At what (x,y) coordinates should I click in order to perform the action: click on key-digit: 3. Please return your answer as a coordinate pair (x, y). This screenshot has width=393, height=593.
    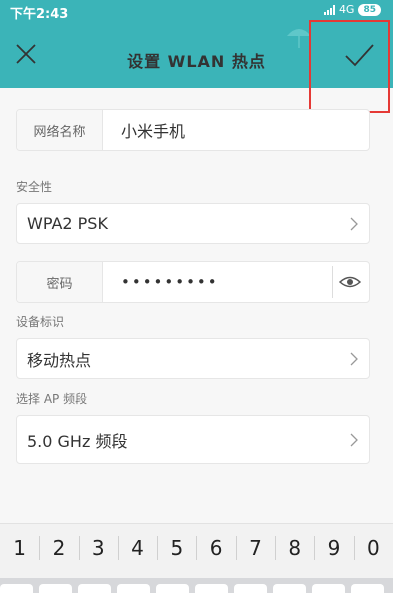
    Looking at the image, I should click on (98, 548).